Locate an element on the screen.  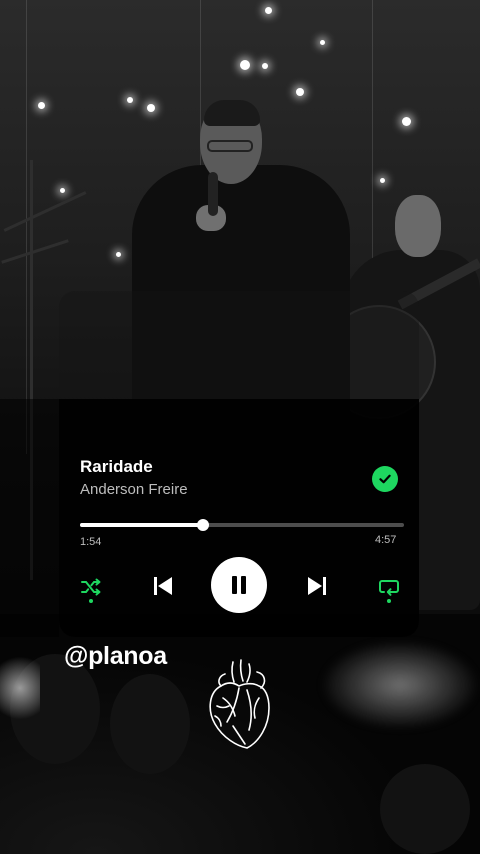
pause-icon is located at coordinates (239, 585).